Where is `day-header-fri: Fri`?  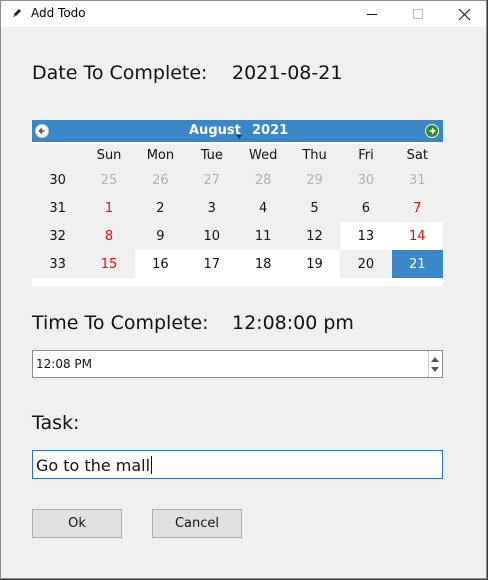 day-header-fri: Fri is located at coordinates (366, 155).